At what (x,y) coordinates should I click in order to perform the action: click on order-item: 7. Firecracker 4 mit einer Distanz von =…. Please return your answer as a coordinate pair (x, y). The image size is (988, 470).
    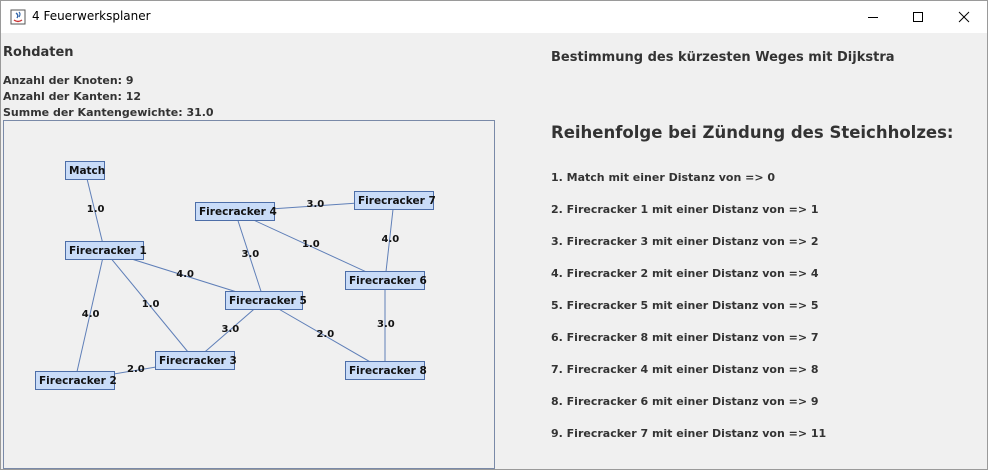
    Looking at the image, I should click on (685, 369).